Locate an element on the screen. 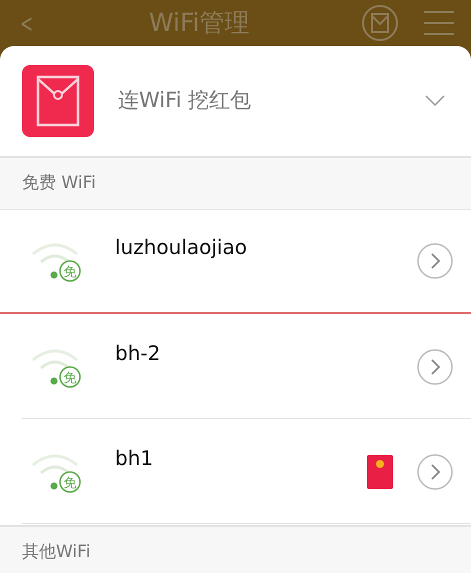  screen-title: WiFi管理 is located at coordinates (199, 23).